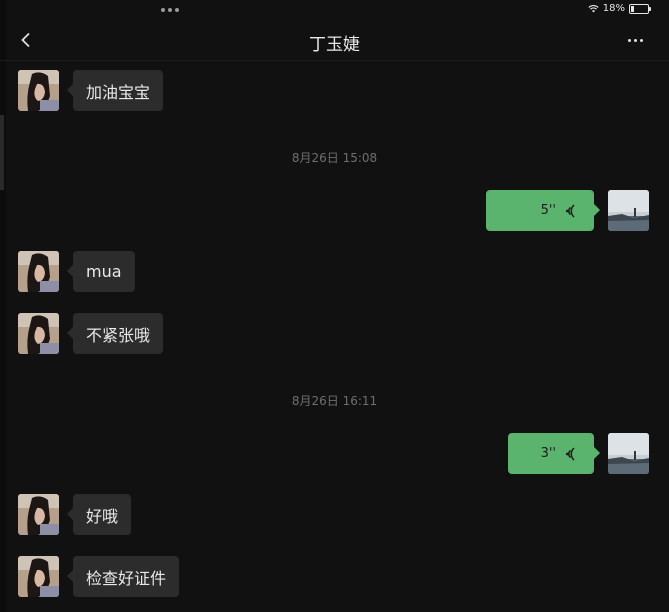  What do you see at coordinates (635, 40) in the screenshot?
I see `more-options-icon` at bounding box center [635, 40].